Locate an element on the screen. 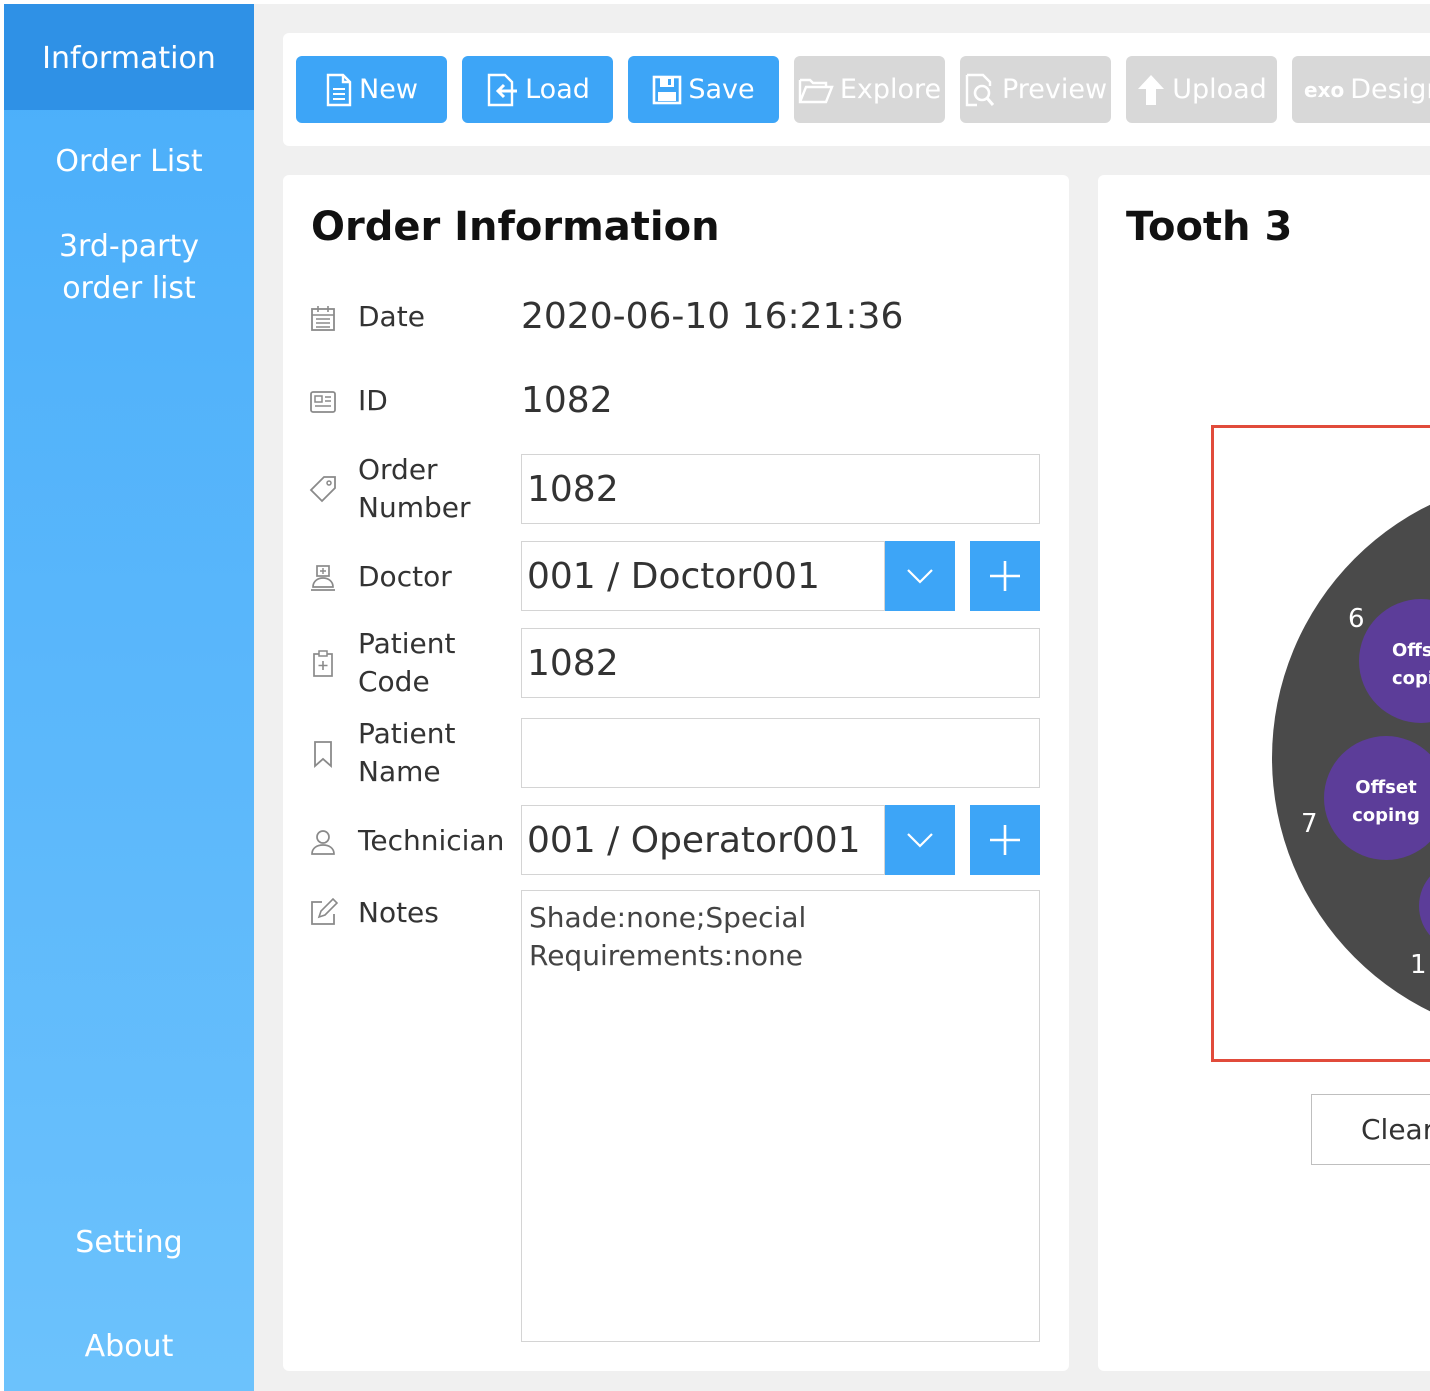 The width and height of the screenshot is (1430, 1391). sidebar-item-setting: Setting is located at coordinates (129, 1243).